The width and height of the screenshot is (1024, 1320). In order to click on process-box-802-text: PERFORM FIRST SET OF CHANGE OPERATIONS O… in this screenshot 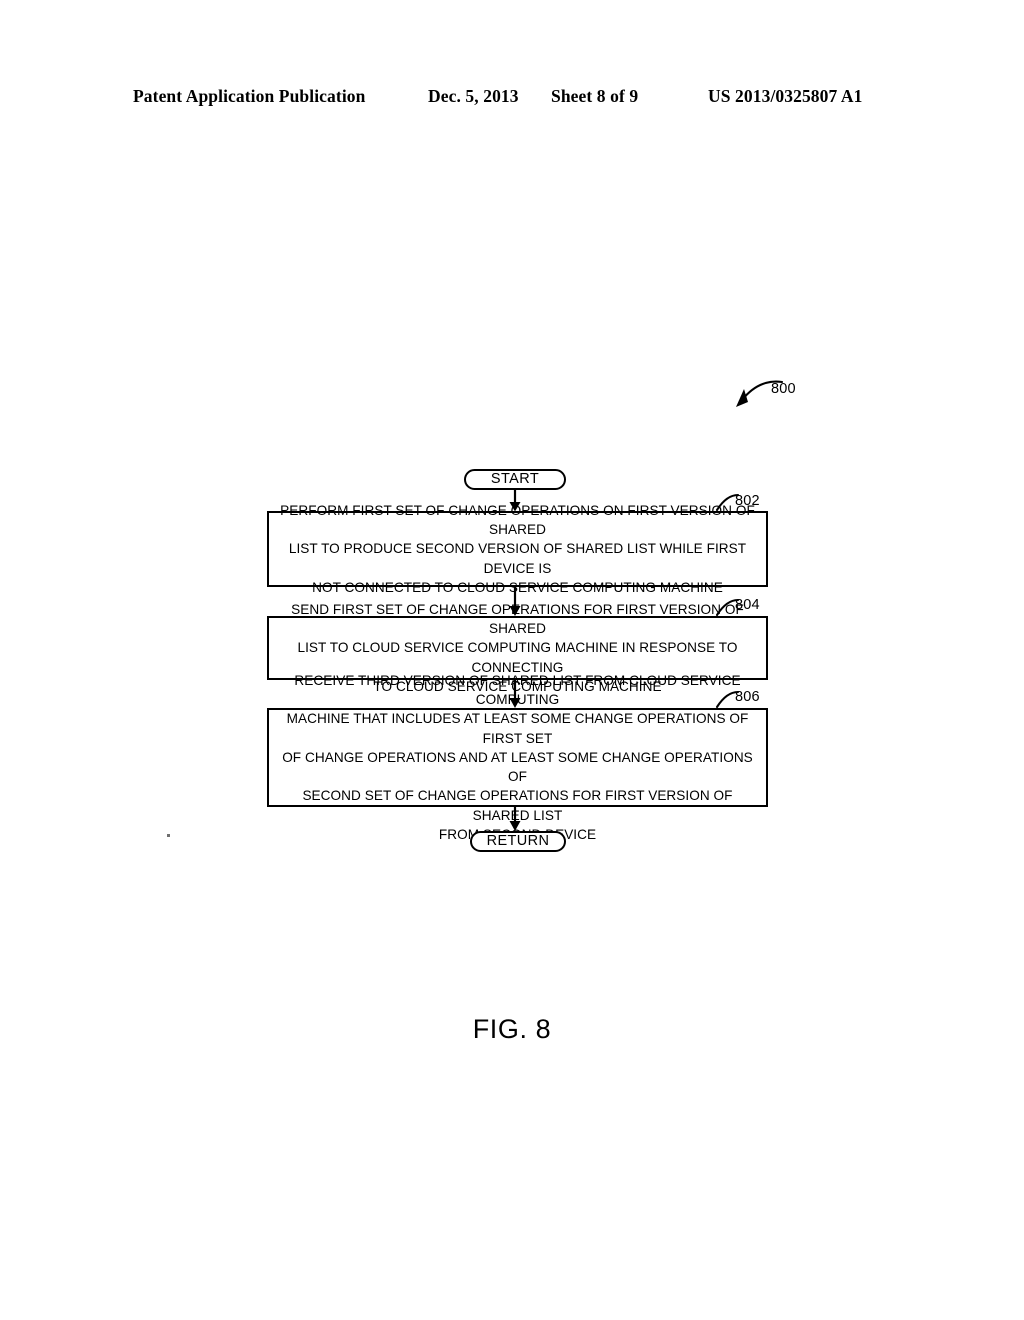, I will do `click(517, 548)`.